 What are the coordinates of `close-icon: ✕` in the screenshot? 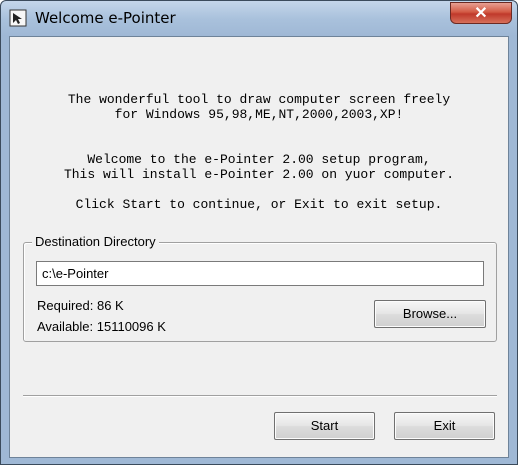 It's located at (481, 13).